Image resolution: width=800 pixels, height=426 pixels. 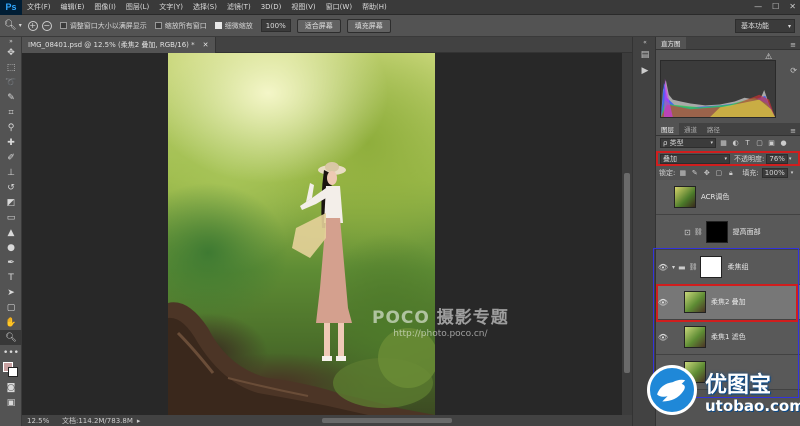 I want to click on resize-window-checkbox: 调整窗口大小以满屏显示, so click(x=103, y=26).